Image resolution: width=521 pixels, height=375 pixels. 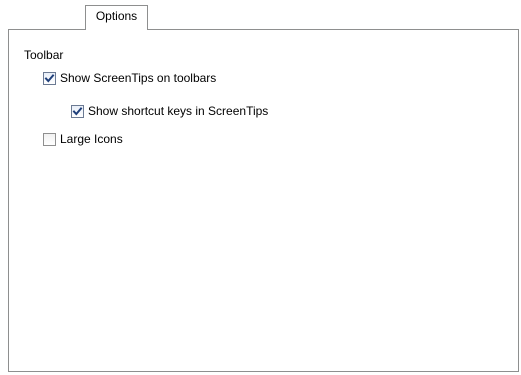 What do you see at coordinates (44, 55) in the screenshot?
I see `toolbar-group-label: Toolbar` at bounding box center [44, 55].